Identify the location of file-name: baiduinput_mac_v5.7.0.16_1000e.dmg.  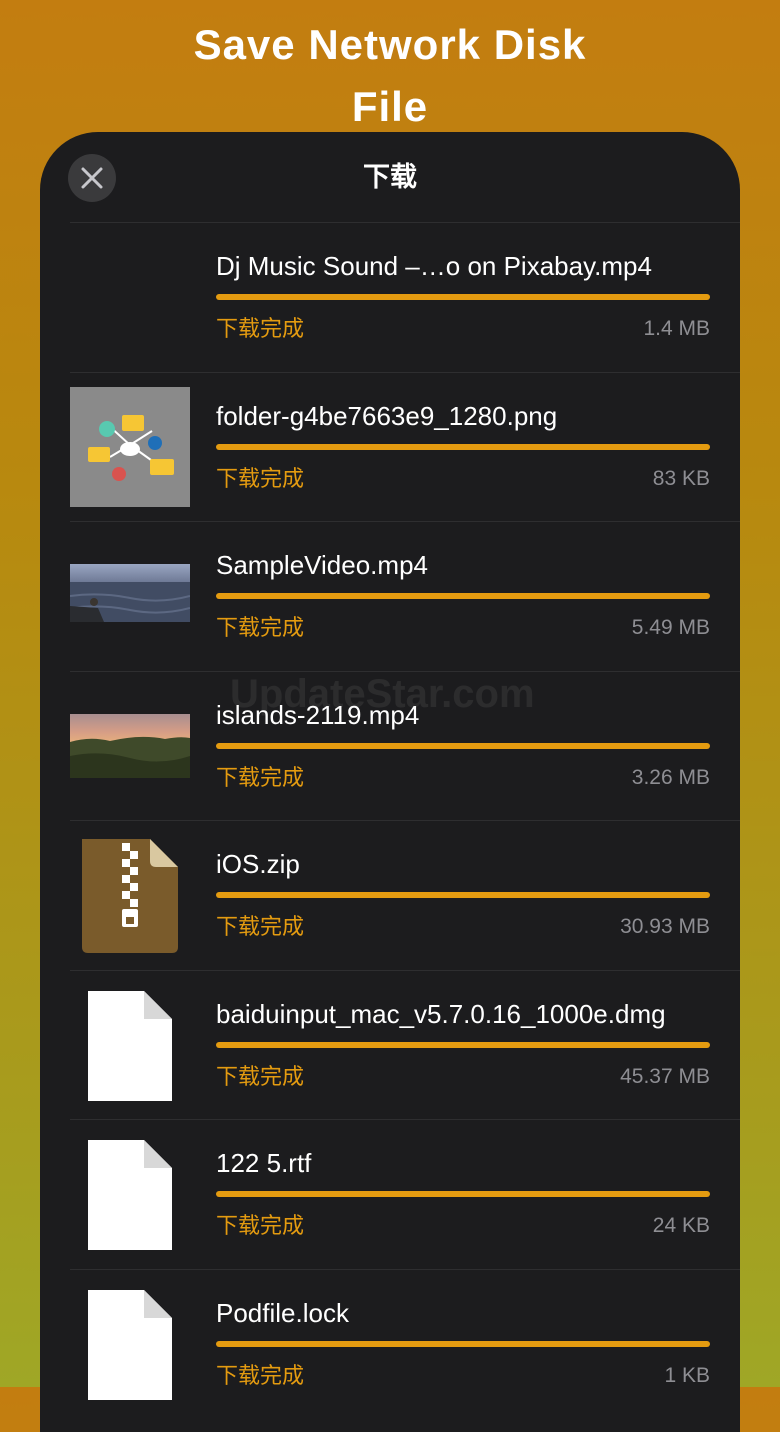
(441, 1013).